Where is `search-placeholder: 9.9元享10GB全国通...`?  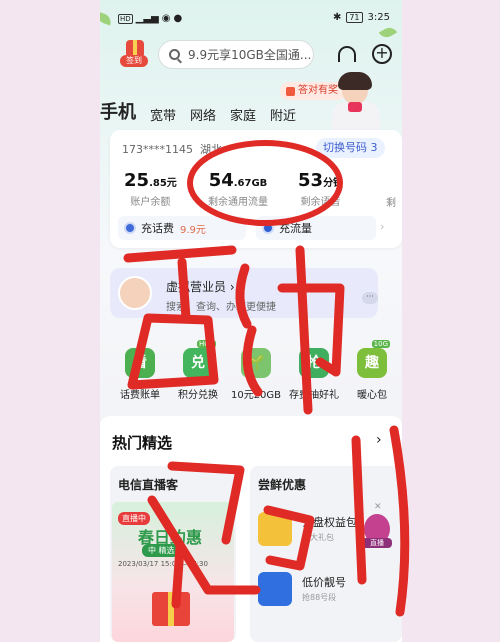
search-placeholder: 9.9元享10GB全国通... is located at coordinates (250, 55).